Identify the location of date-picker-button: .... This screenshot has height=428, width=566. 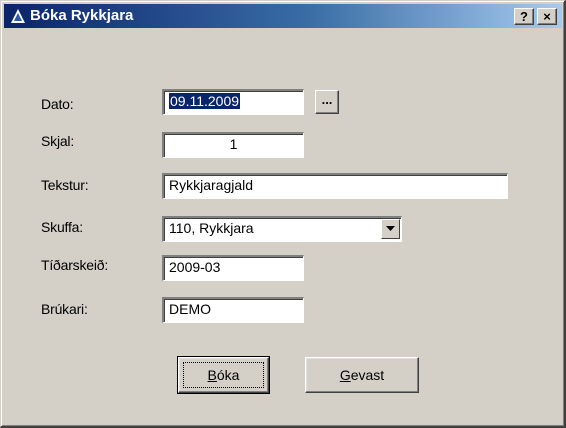
(327, 102).